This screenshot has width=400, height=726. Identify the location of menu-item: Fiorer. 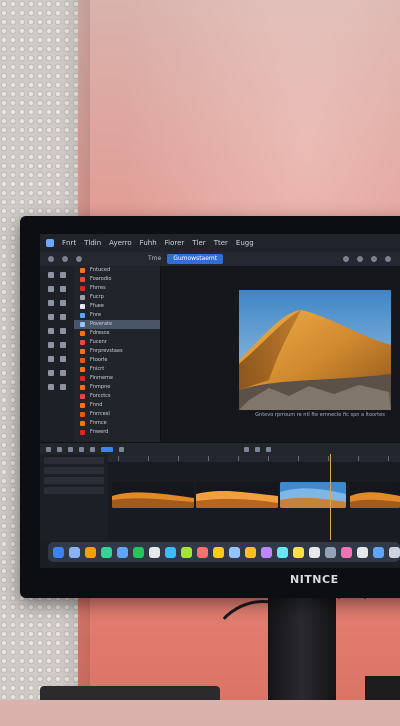
(175, 243).